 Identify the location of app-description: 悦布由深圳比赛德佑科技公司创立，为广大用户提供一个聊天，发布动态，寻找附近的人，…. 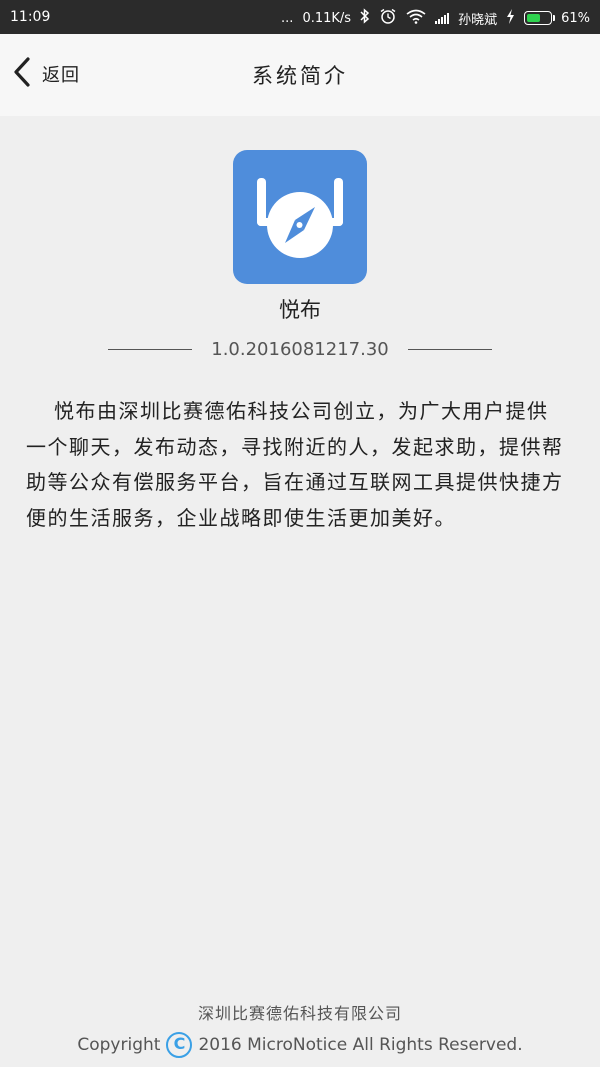
(295, 464).